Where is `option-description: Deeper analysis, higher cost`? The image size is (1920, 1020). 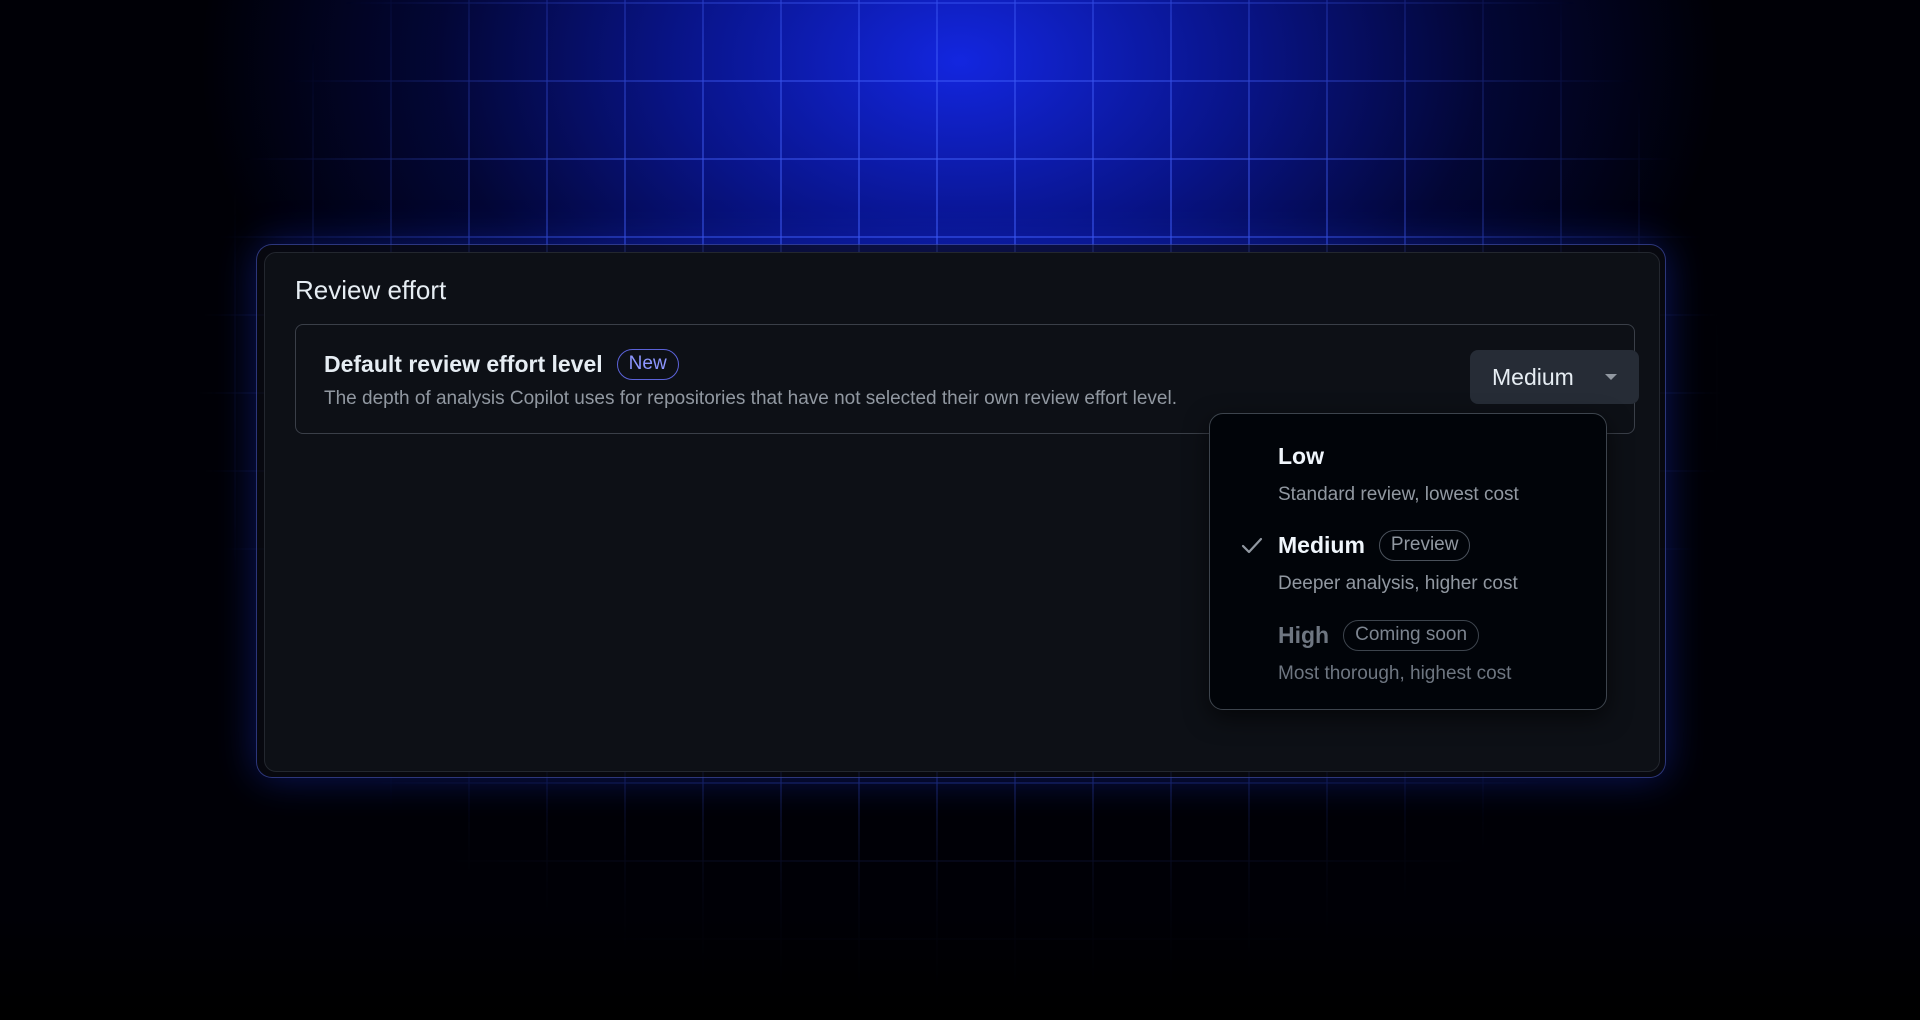
option-description: Deeper analysis, higher cost is located at coordinates (1398, 583).